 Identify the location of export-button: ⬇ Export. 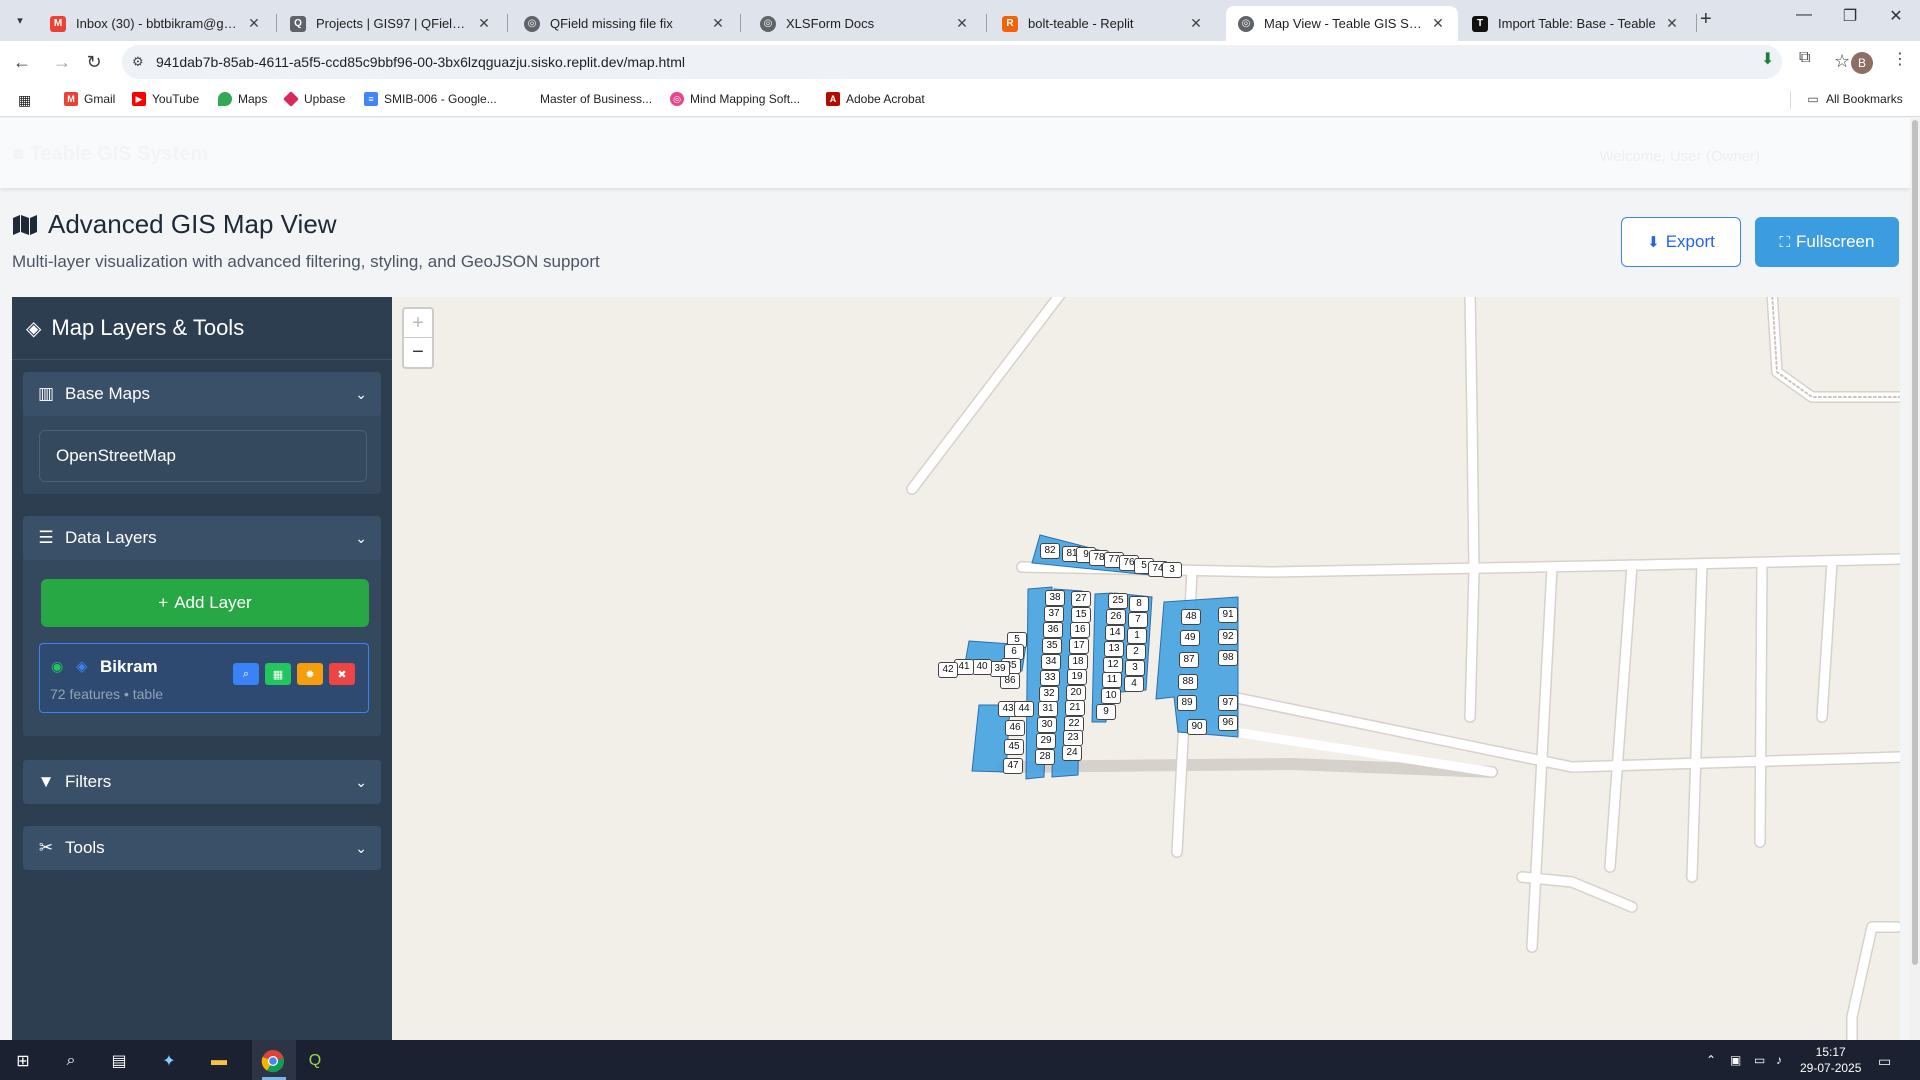
(1681, 242).